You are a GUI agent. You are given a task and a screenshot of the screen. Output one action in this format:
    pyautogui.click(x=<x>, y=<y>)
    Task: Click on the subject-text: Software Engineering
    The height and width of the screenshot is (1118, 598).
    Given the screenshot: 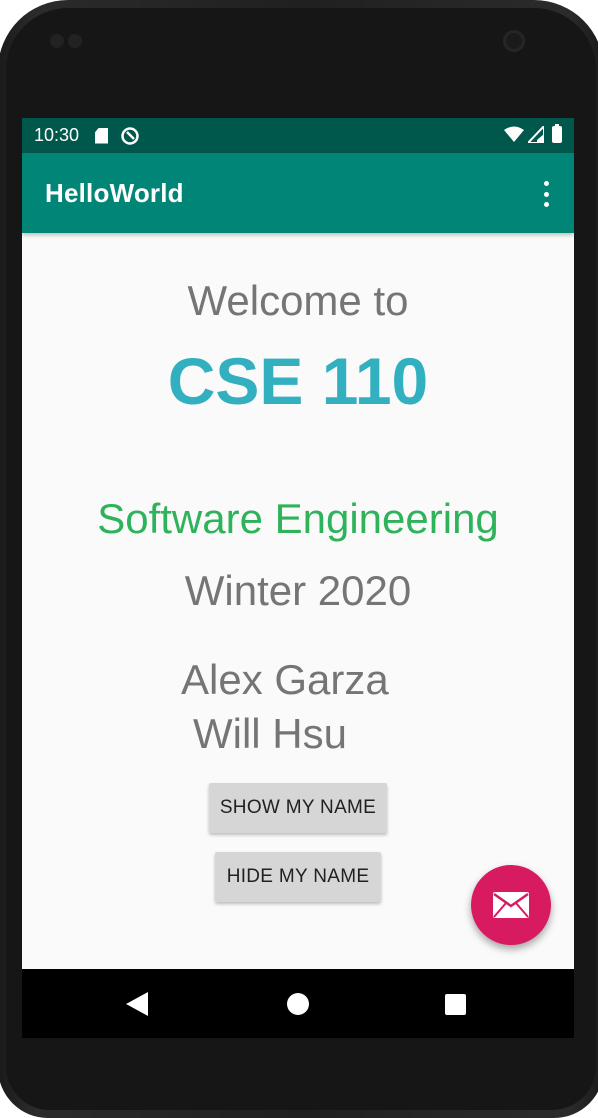 What is the action you would take?
    pyautogui.click(x=298, y=518)
    